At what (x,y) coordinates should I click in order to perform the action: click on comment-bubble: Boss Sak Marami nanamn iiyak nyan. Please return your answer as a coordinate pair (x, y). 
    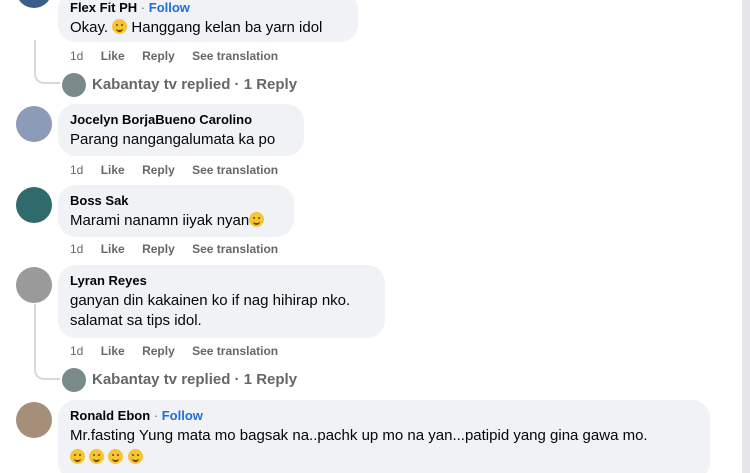
    Looking at the image, I should click on (176, 211).